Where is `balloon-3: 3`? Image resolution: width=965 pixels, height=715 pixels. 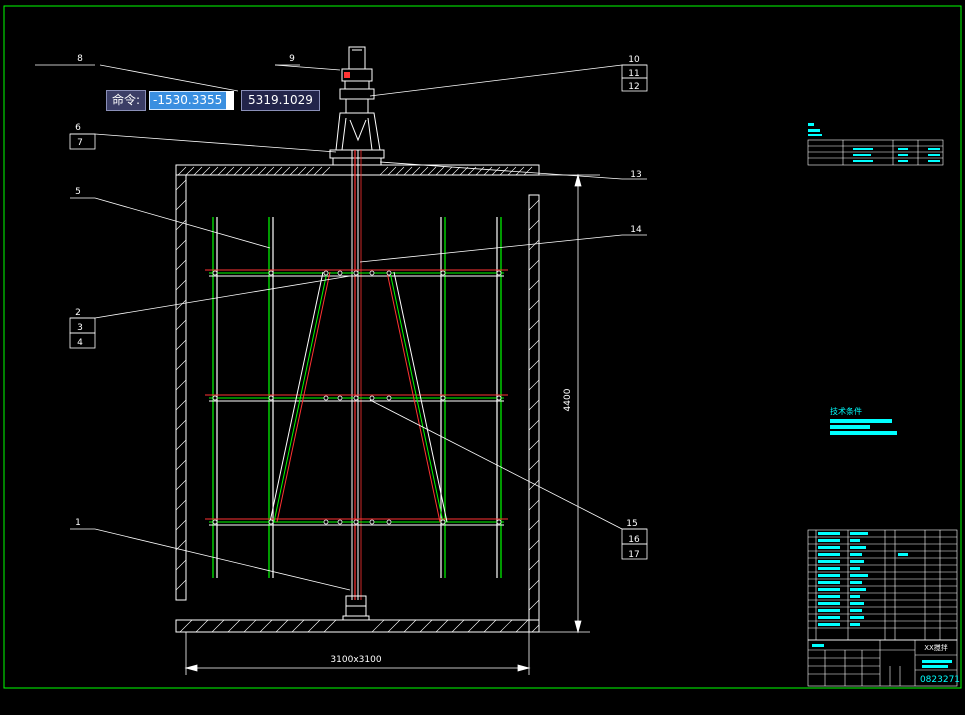 balloon-3: 3 is located at coordinates (80, 328).